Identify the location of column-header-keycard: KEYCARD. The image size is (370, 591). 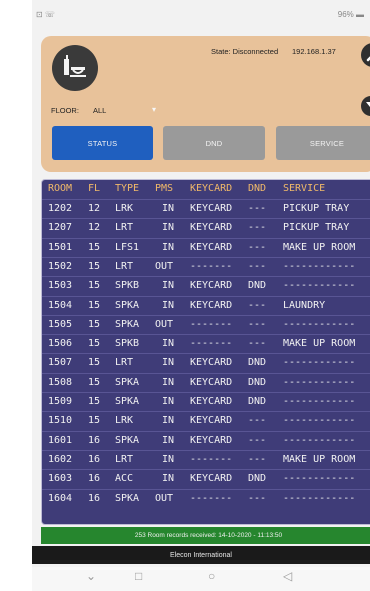
(211, 188).